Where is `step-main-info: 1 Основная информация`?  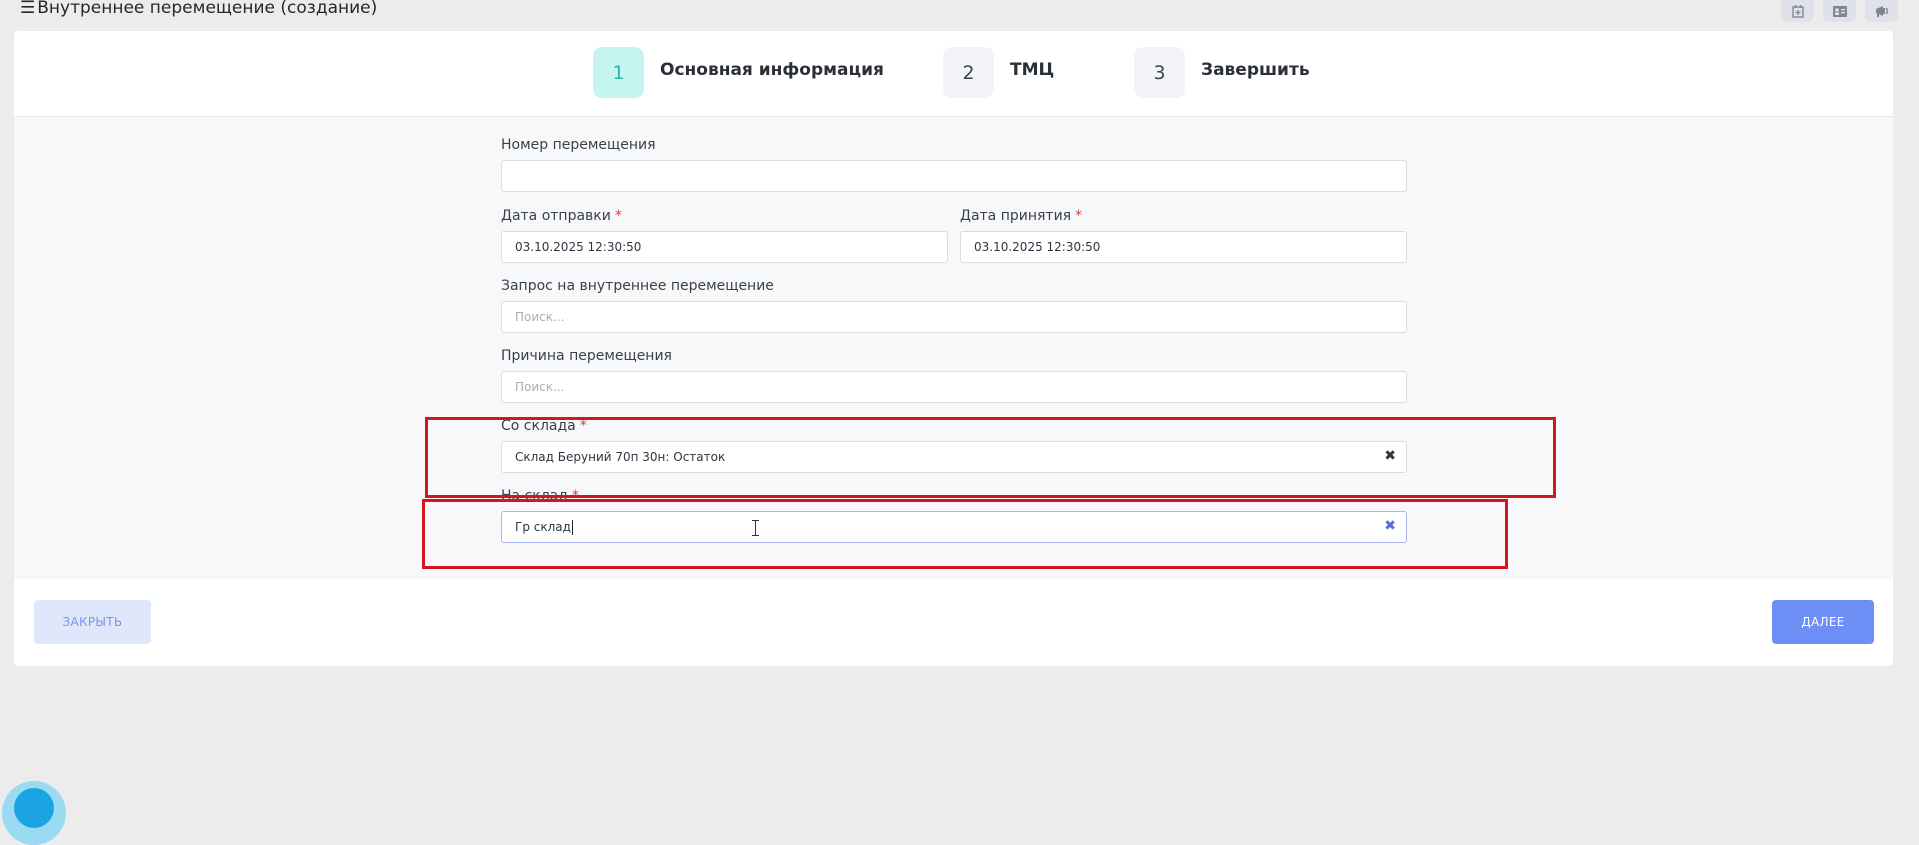
step-main-info: 1 Основная информация is located at coordinates (738, 72).